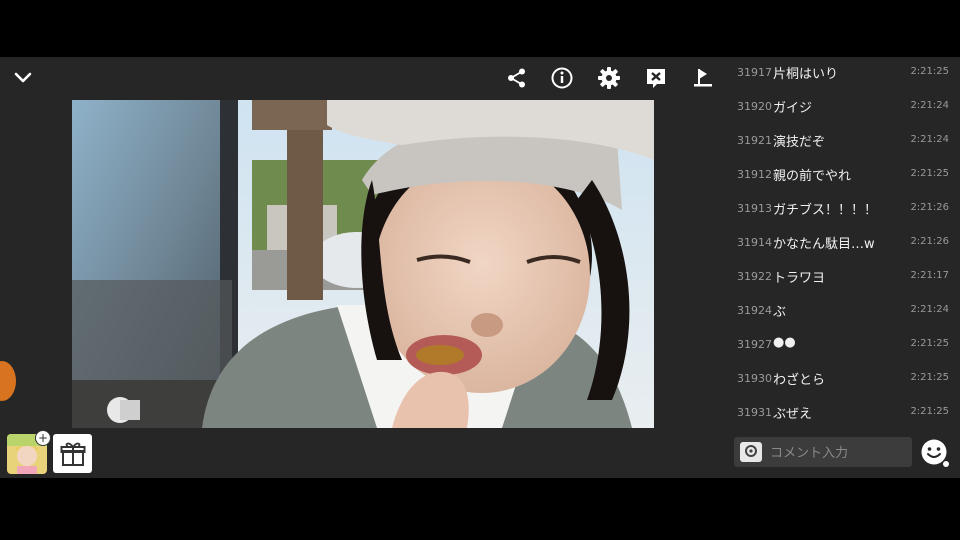 This screenshot has width=960, height=540. I want to click on comment-text: ぶ, so click(780, 312).